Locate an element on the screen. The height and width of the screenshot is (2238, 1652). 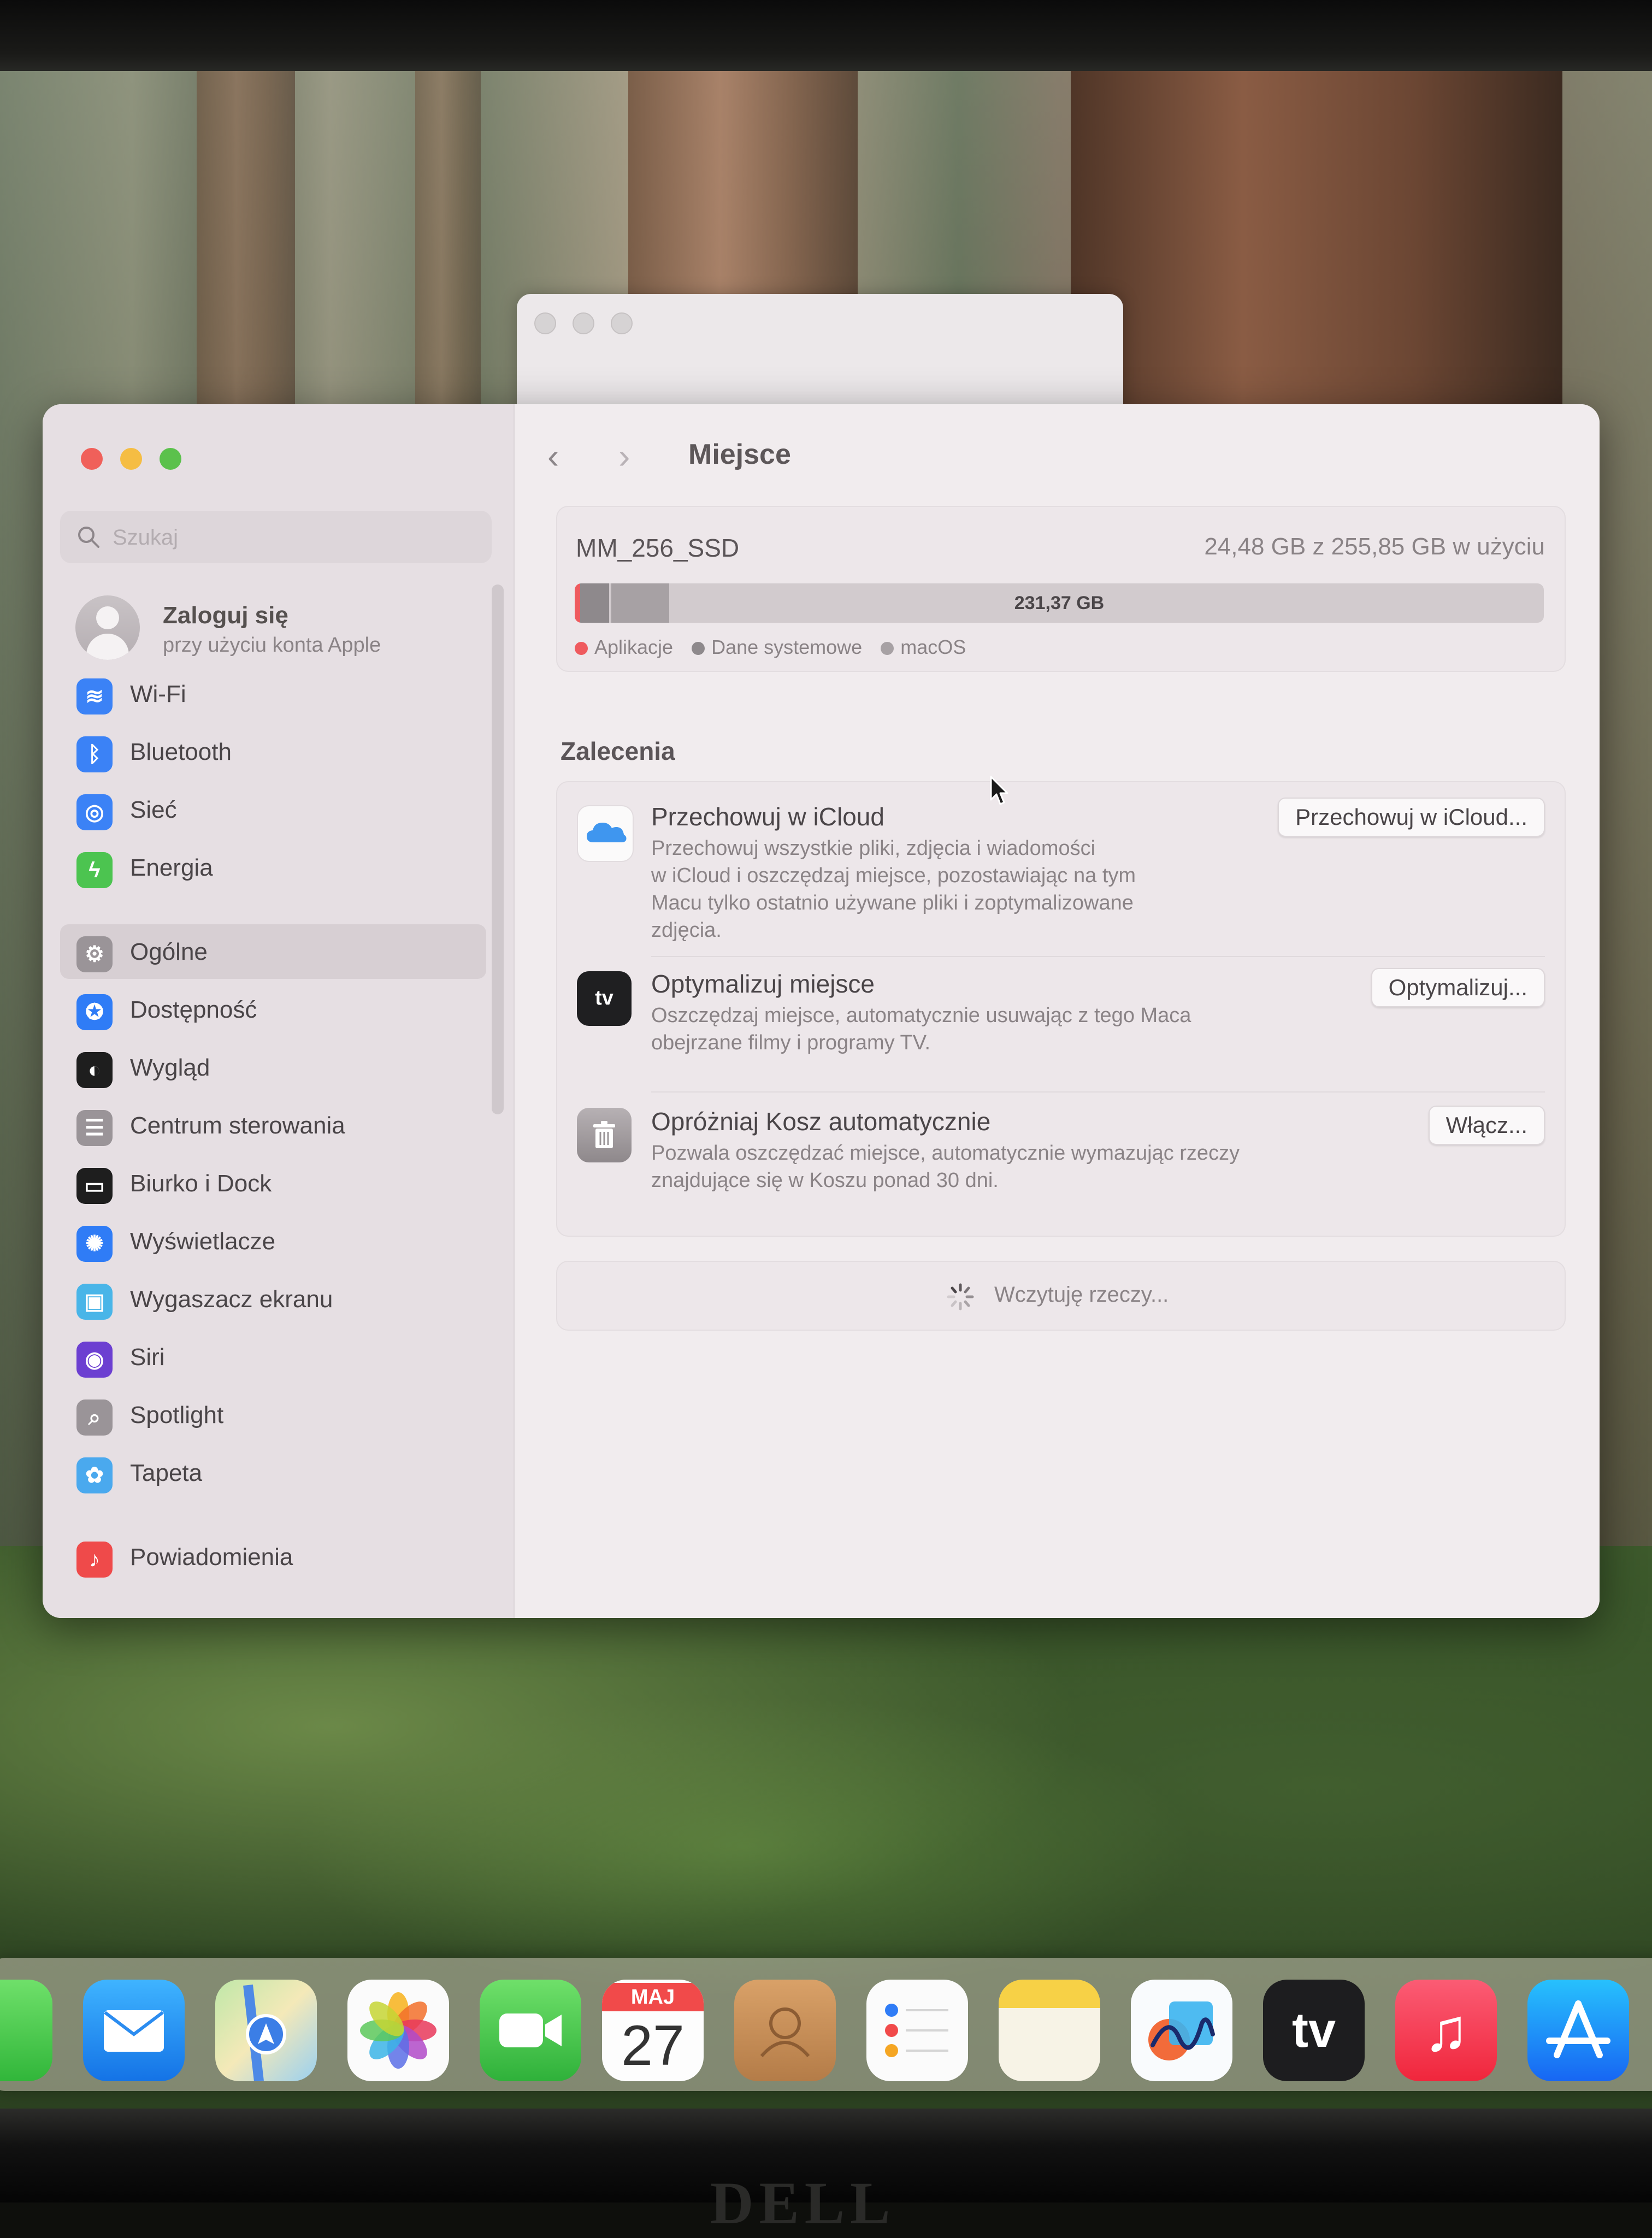
sidebar-item-label: Spotlight is located at coordinates (177, 1415).